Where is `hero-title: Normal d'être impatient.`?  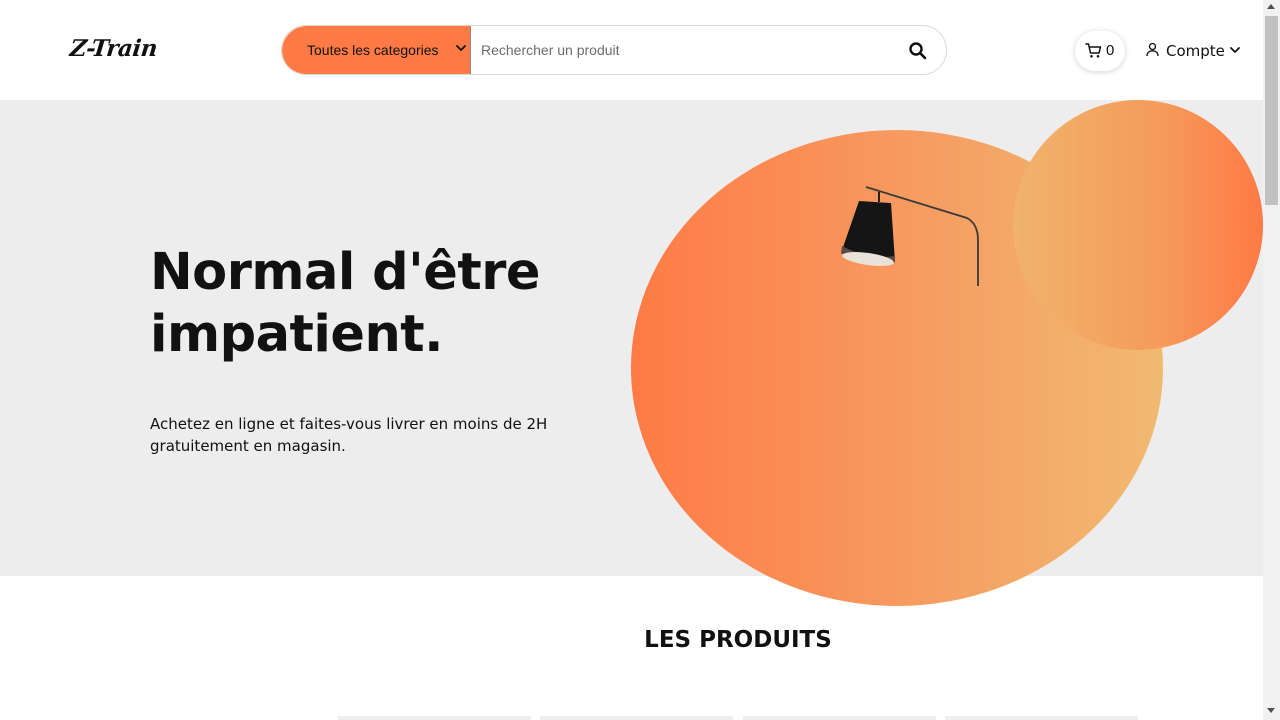 hero-title: Normal d'être impatient. is located at coordinates (385, 304).